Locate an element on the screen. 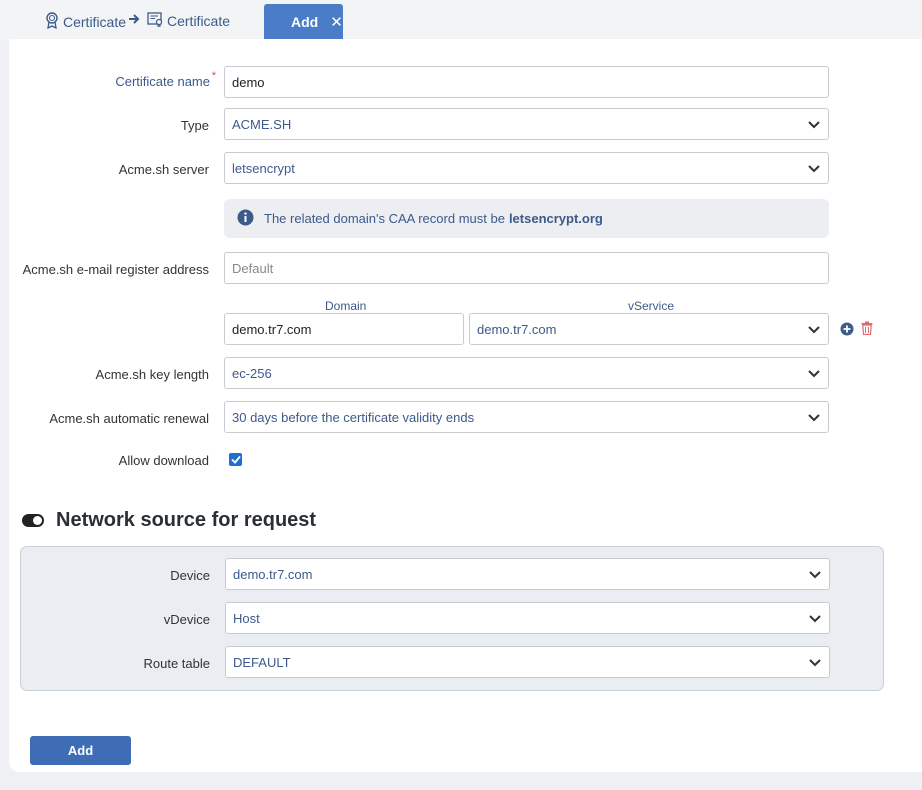 Image resolution: width=922 pixels, height=790 pixels. tab-add: Add ✕ is located at coordinates (303, 21).